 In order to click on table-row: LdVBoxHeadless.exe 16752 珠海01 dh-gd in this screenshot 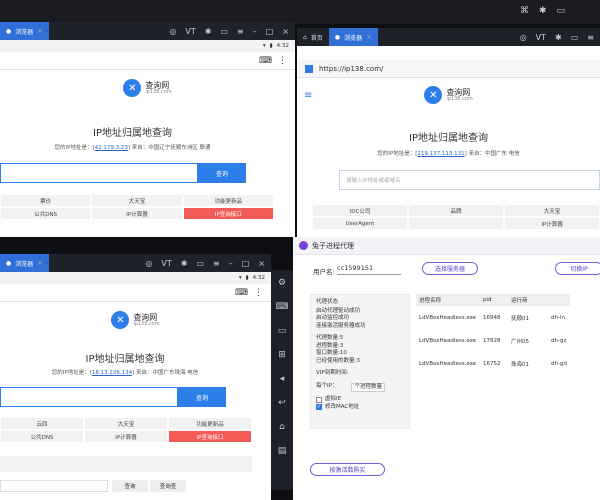, I will do `click(493, 363)`.